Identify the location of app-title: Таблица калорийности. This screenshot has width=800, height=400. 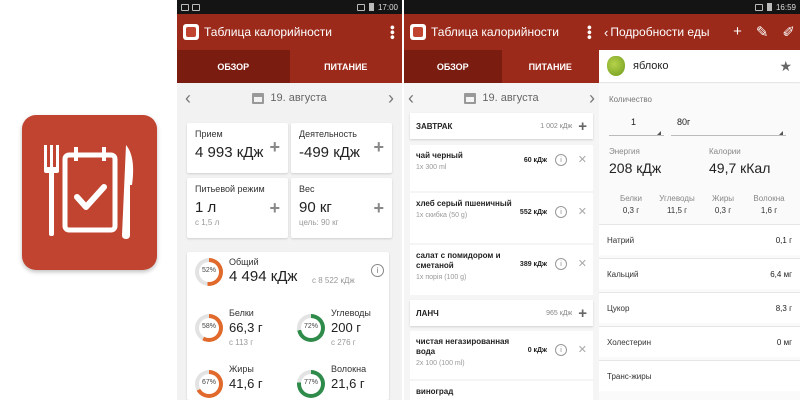
(268, 32).